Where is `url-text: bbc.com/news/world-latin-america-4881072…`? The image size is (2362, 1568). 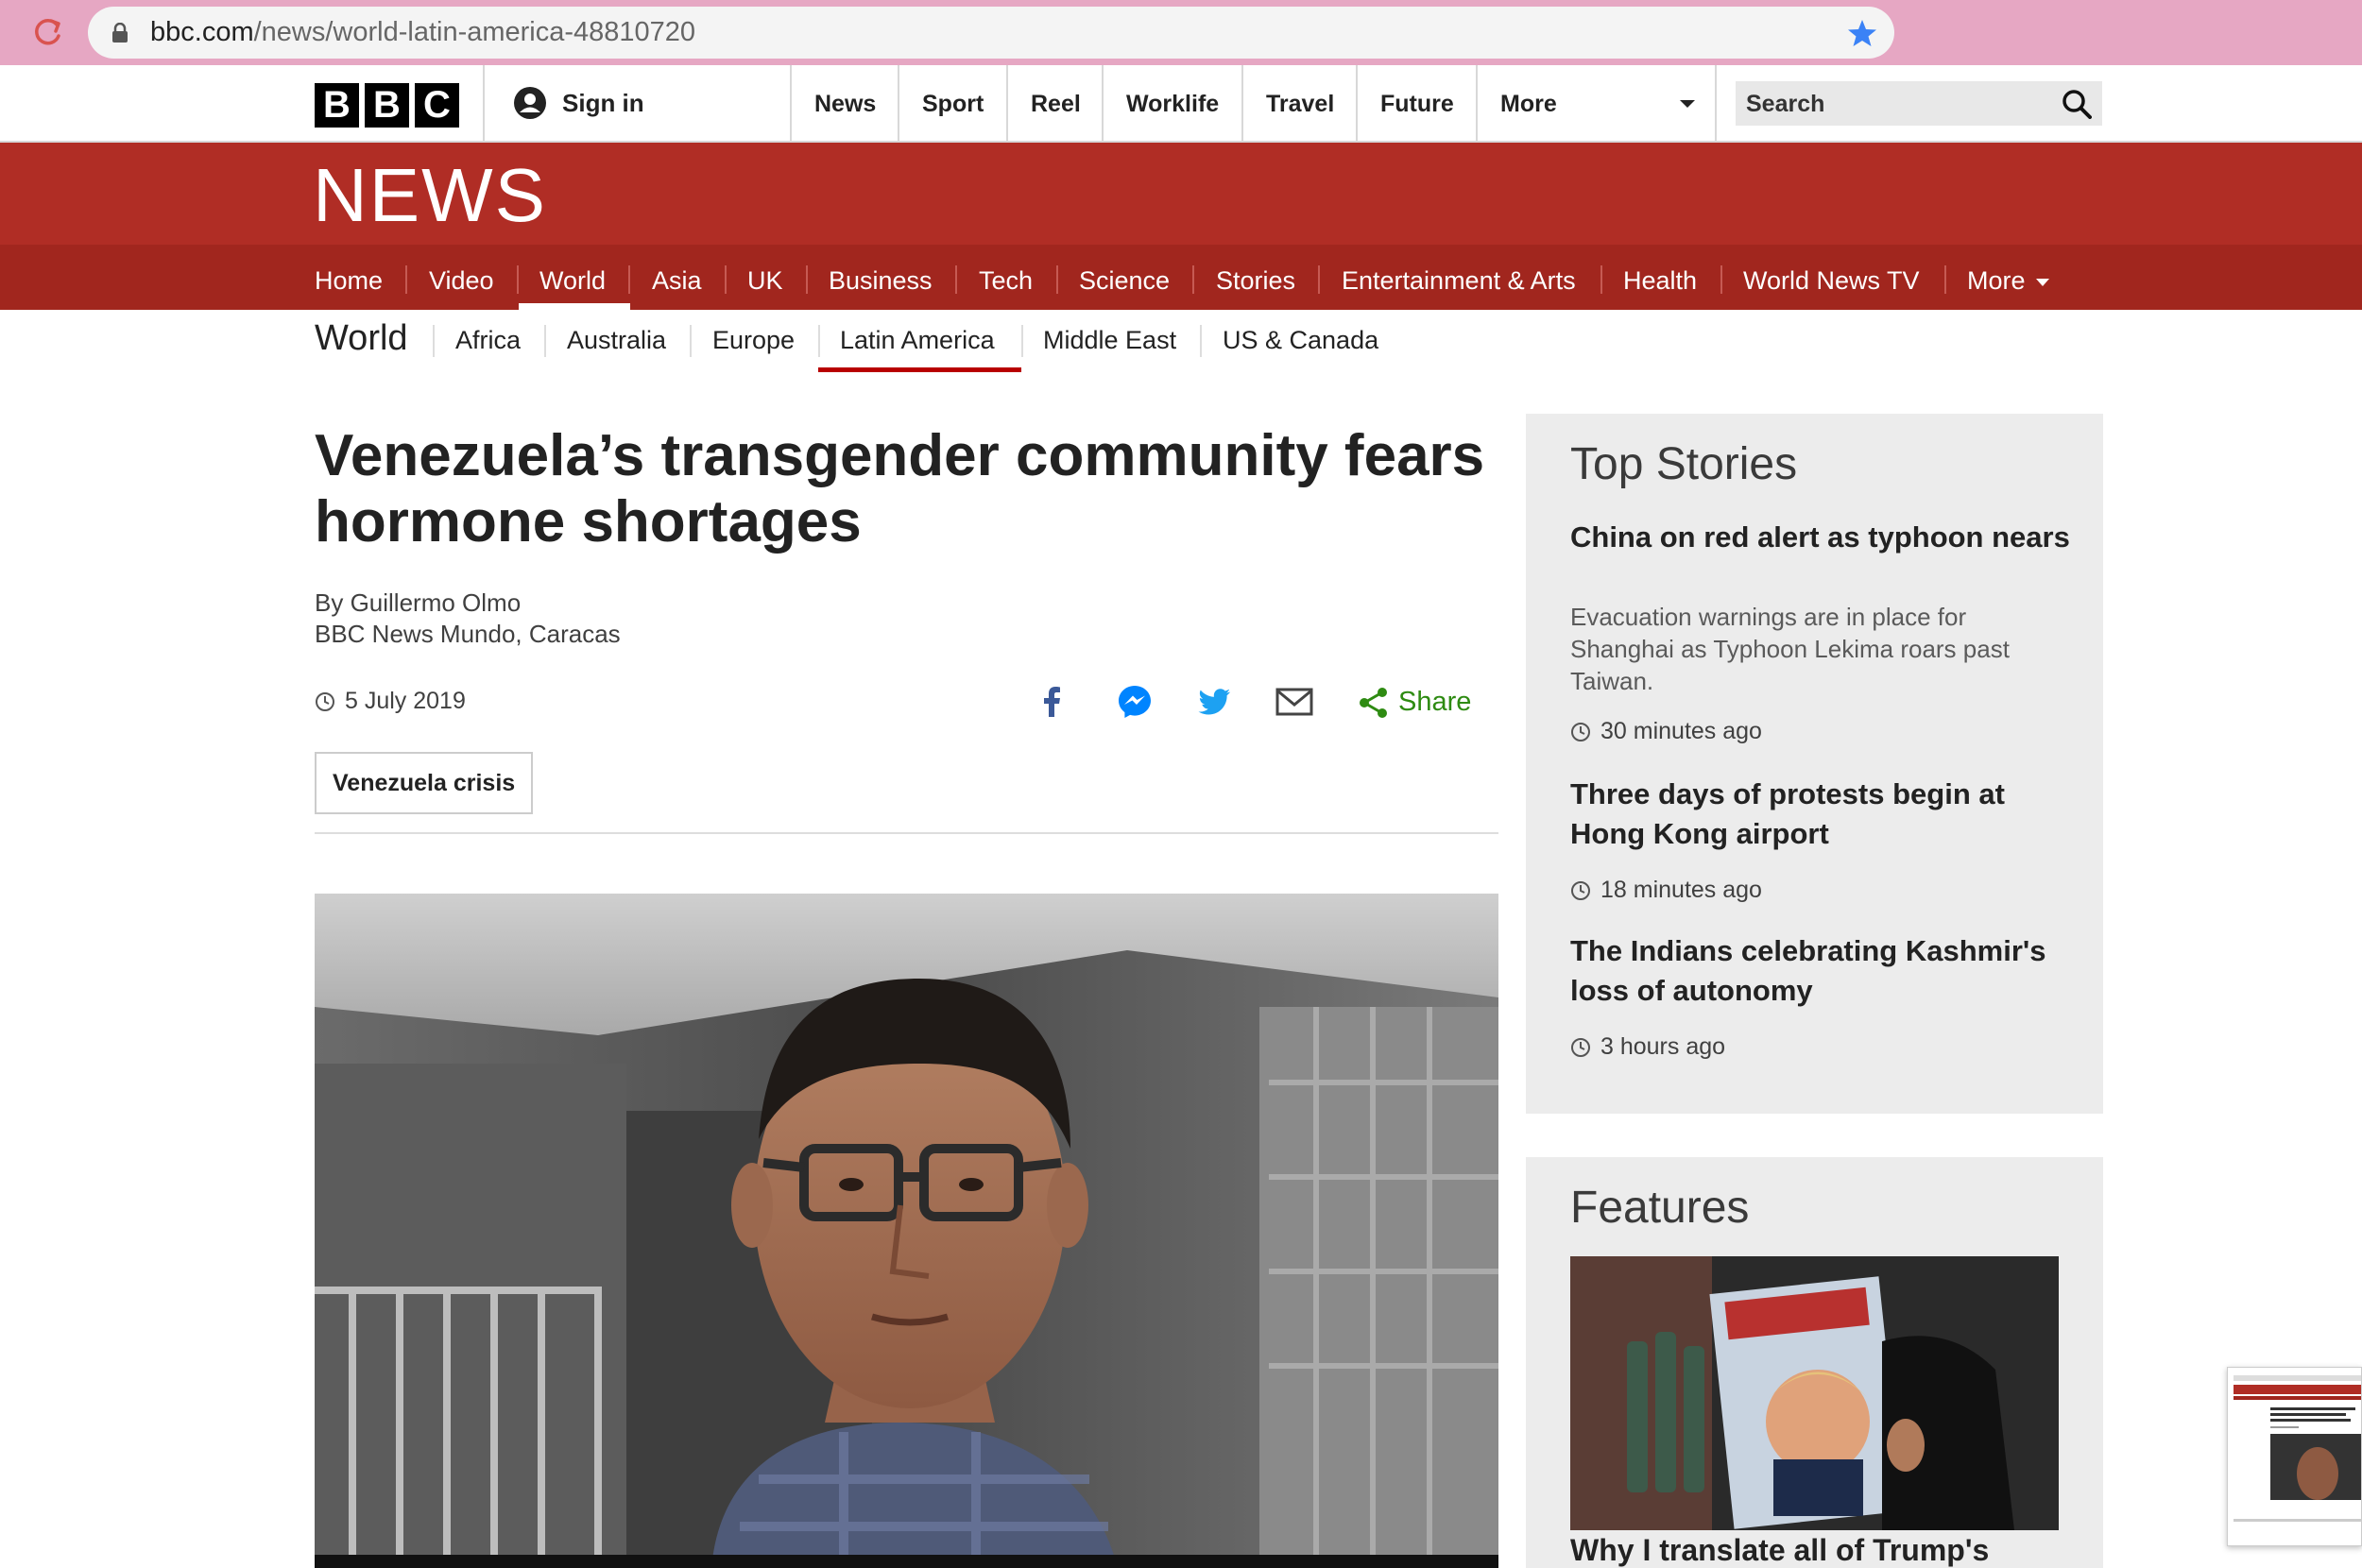
url-text: bbc.com/news/world-latin-america-4881072… is located at coordinates (423, 32).